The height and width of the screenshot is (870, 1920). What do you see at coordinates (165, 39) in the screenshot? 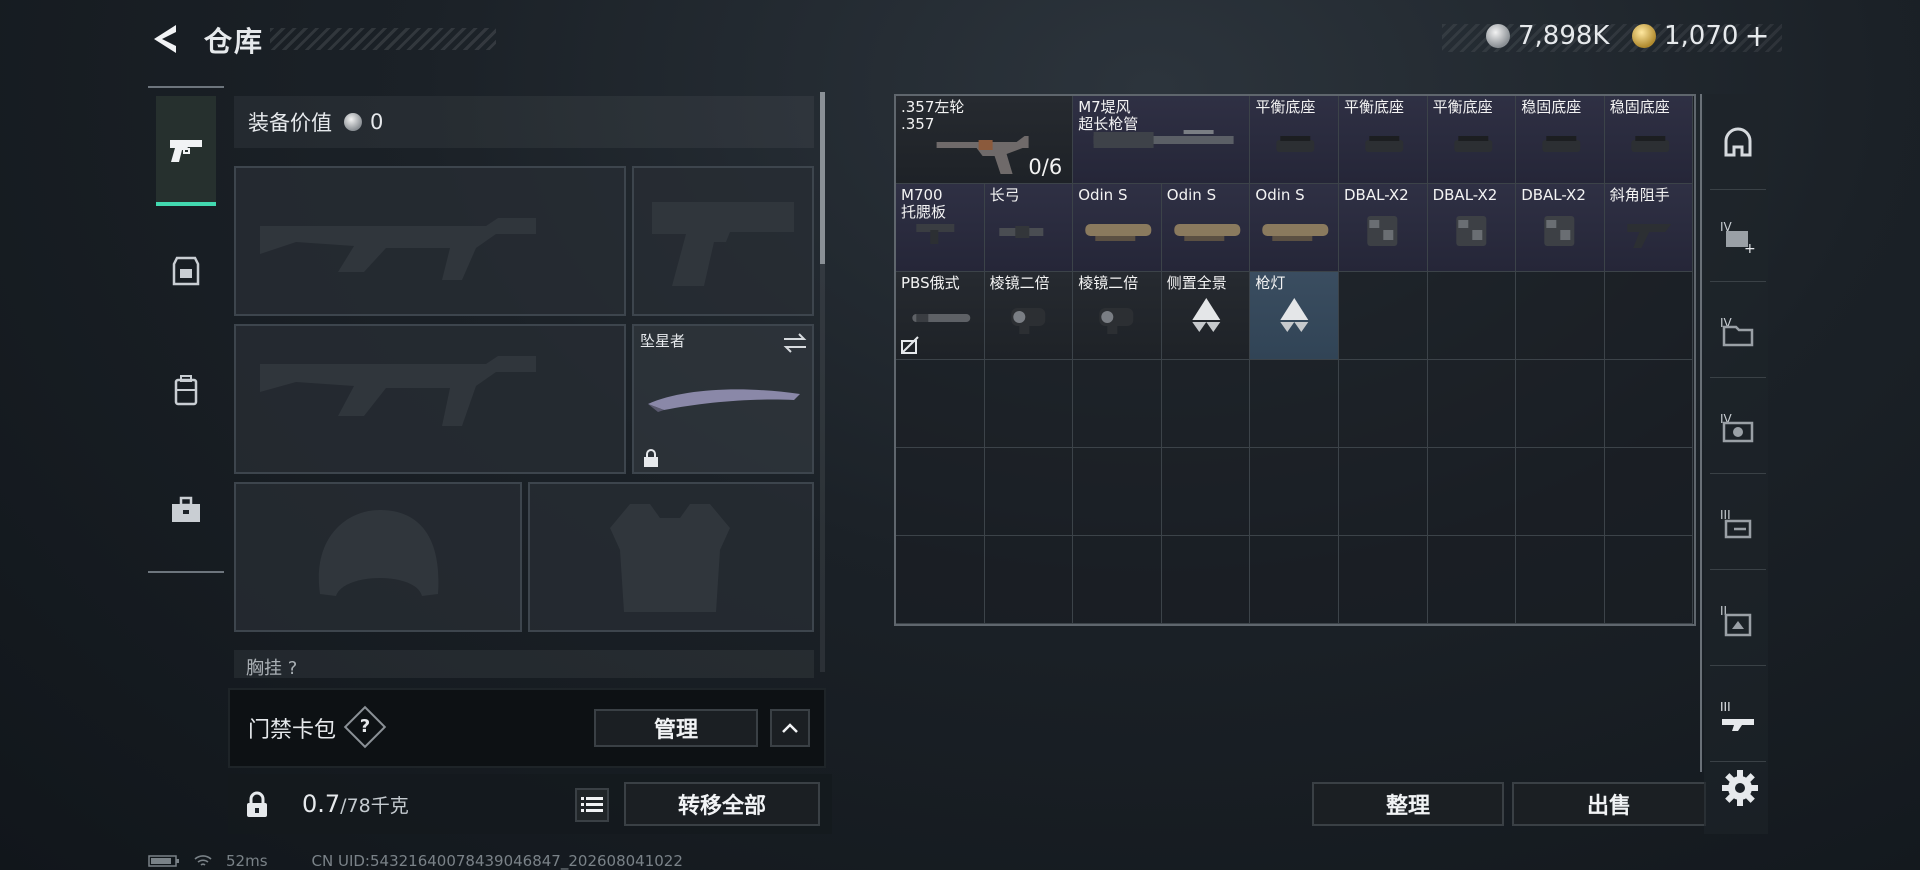
I see `back-arrow-icon` at bounding box center [165, 39].